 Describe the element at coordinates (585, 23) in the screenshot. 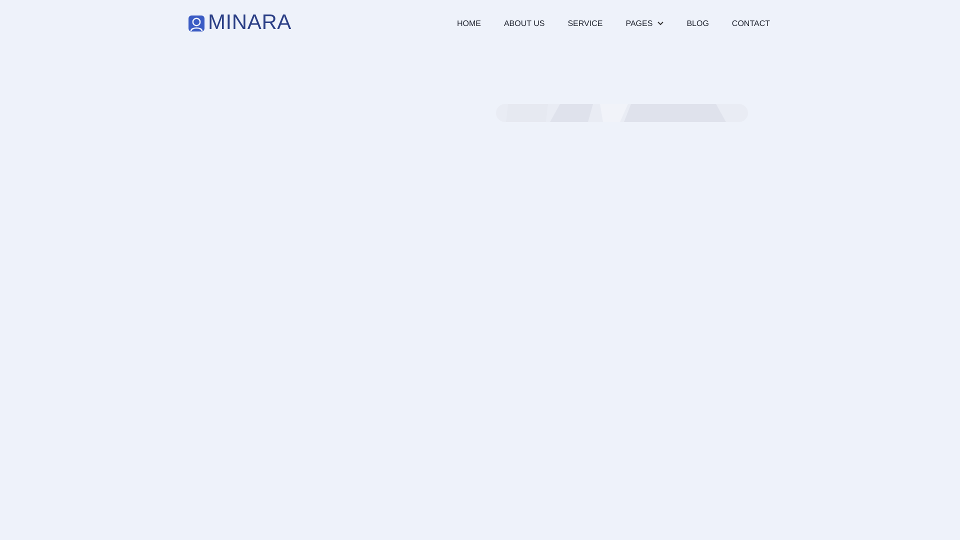

I see `nav-link: SERVICE` at that location.